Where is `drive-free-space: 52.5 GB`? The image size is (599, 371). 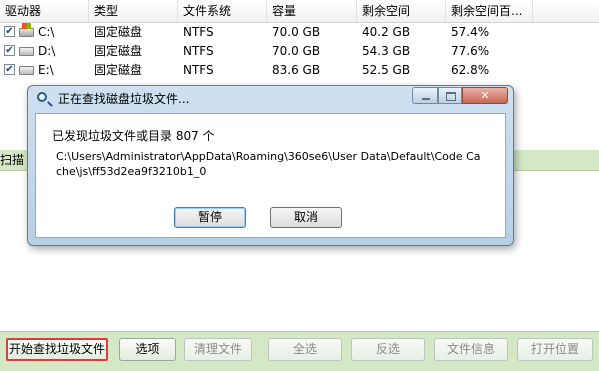
drive-free-space: 52.5 GB is located at coordinates (386, 70).